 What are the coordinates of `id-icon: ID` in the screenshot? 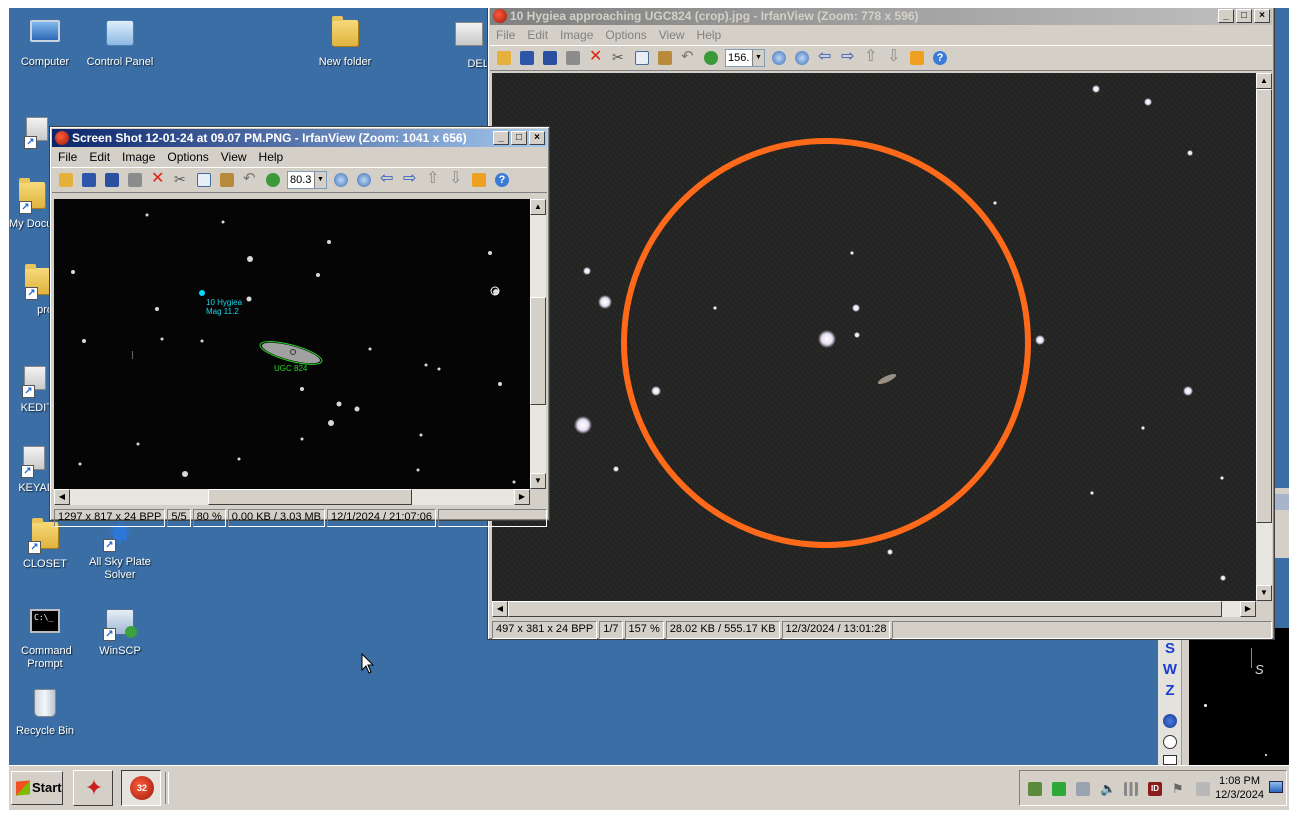 It's located at (1155, 789).